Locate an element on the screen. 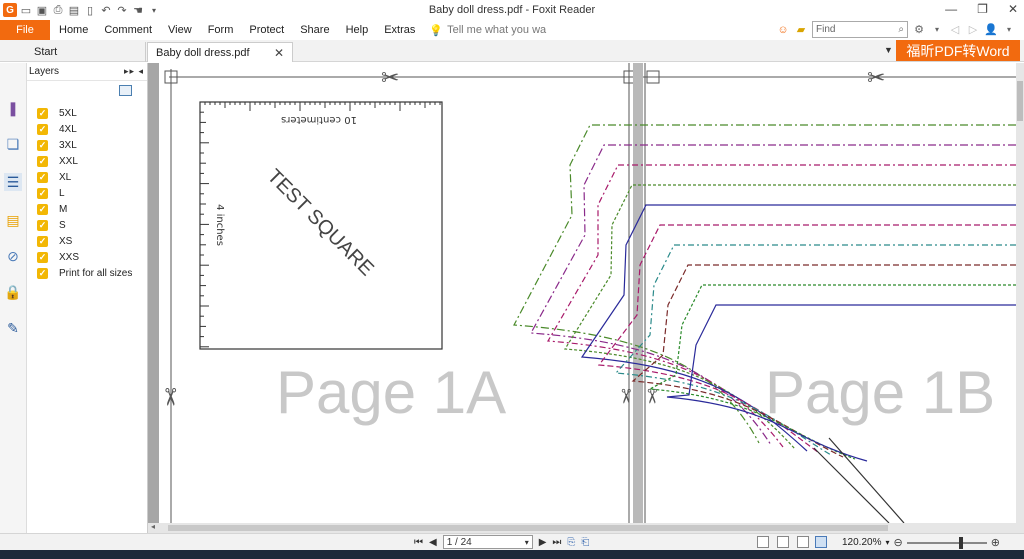 Image resolution: width=1024 pixels, height=559 pixels. layers-header: Layers ▸▸ ◂ is located at coordinates (87, 72).